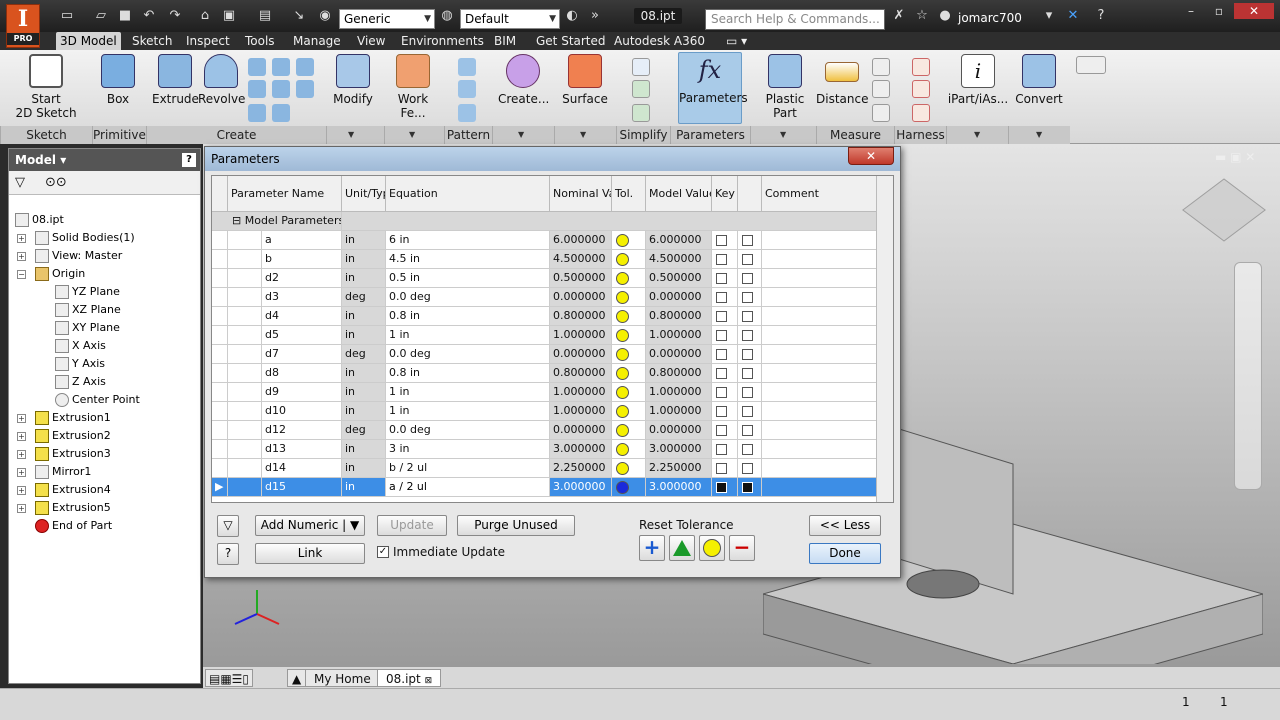 Image resolution: width=1280 pixels, height=720 pixels. Describe the element at coordinates (429, 681) in the screenshot. I see `tab-close-icon: ⊠` at that location.